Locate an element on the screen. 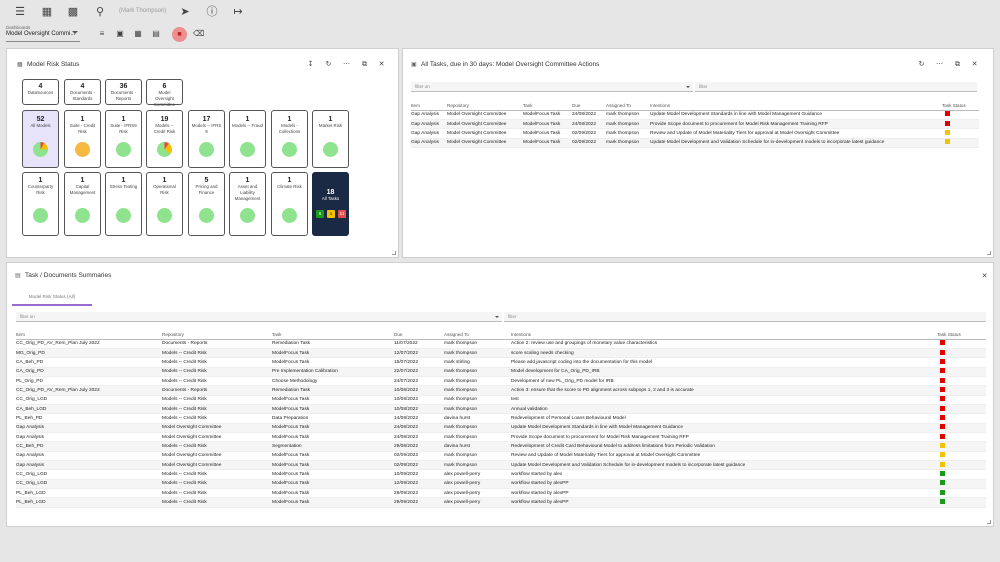 The height and width of the screenshot is (562, 1000). search-icon: ⚲ is located at coordinates (100, 12).